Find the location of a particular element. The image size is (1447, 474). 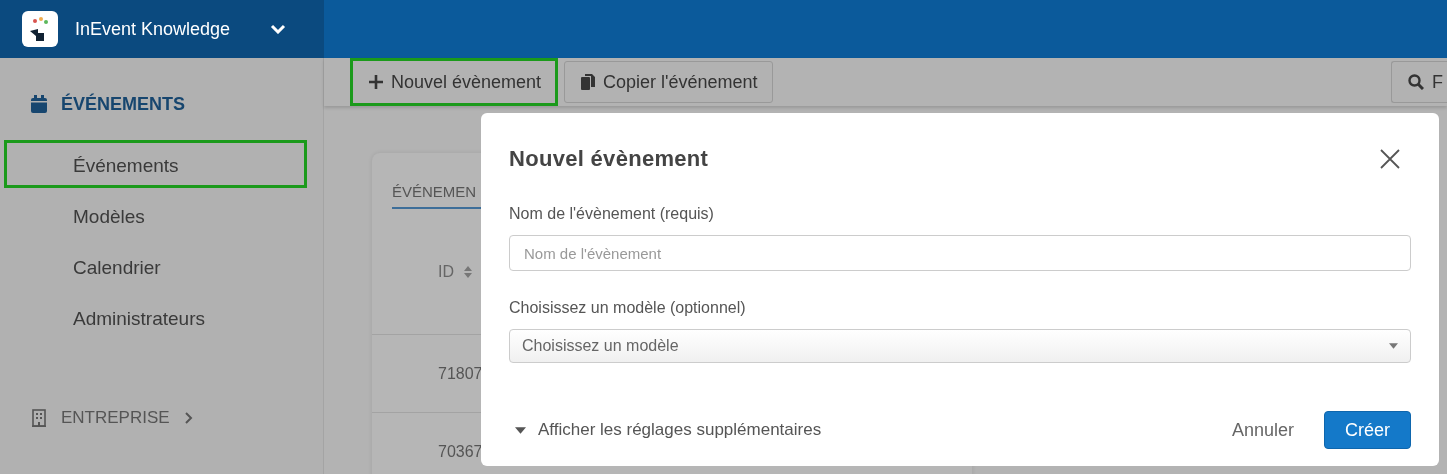

dropdown-arrow-icon is located at coordinates (1393, 346).